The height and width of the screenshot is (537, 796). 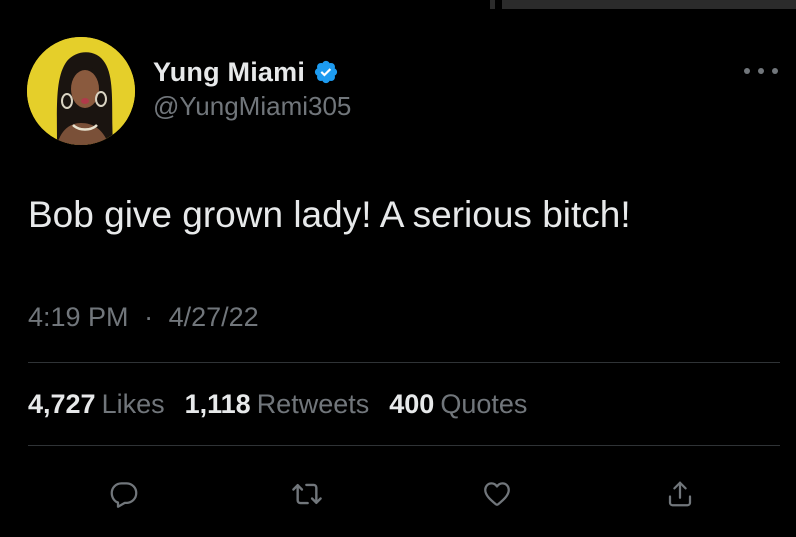 What do you see at coordinates (214, 317) in the screenshot?
I see `tweet-date: 4/27/22` at bounding box center [214, 317].